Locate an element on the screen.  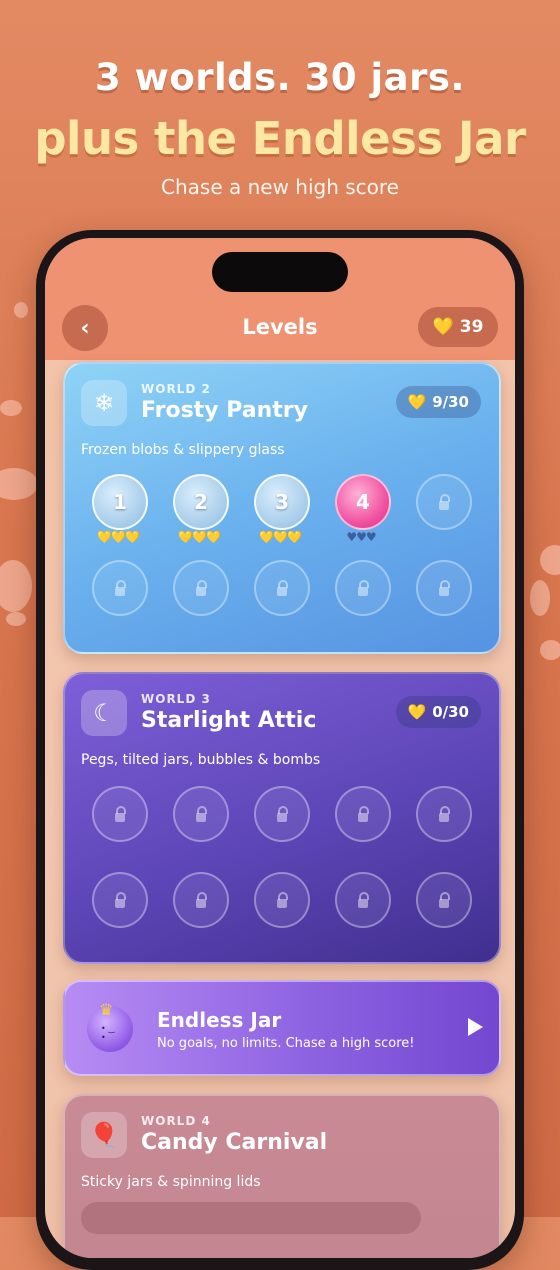
world-name: Frosty Pantry is located at coordinates (224, 410).